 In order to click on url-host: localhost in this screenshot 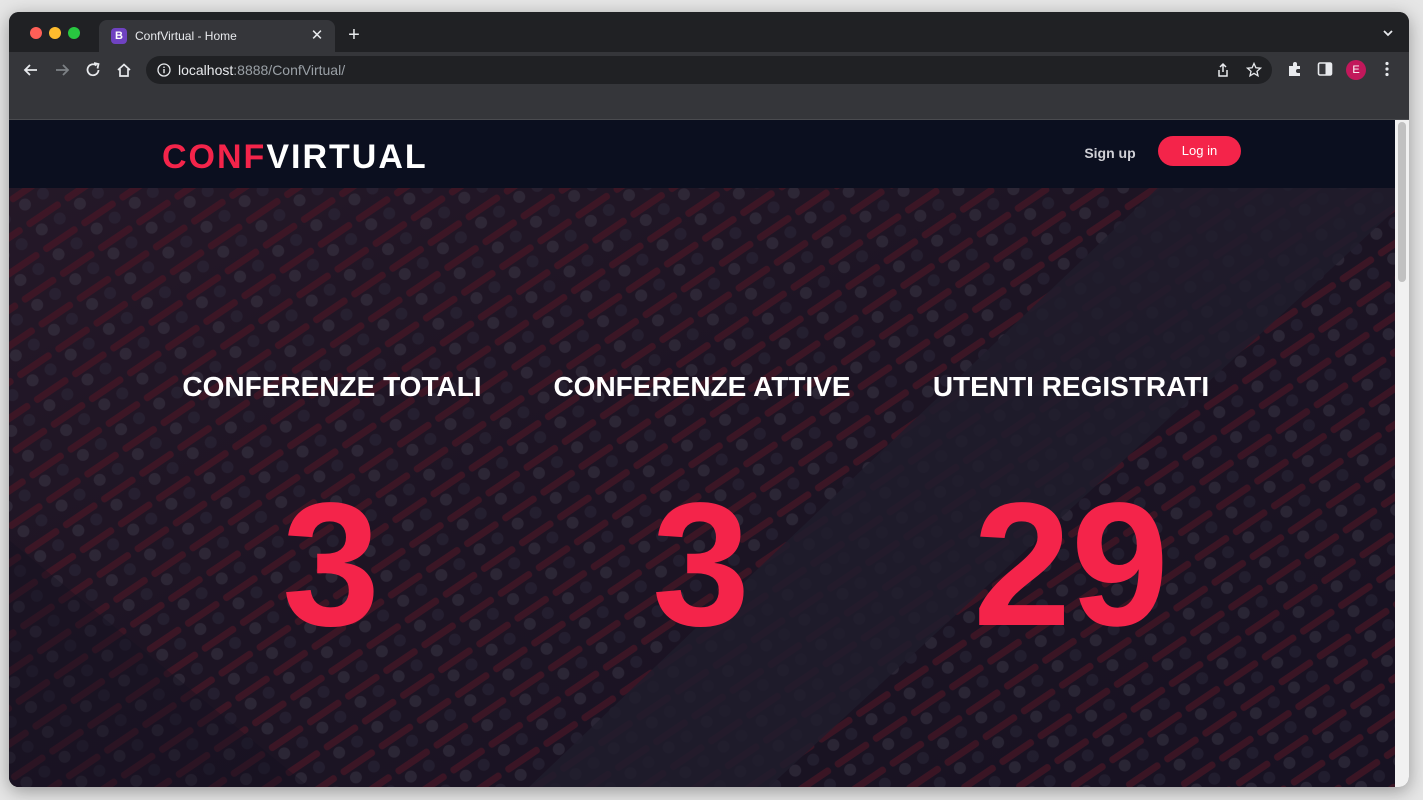, I will do `click(206, 70)`.